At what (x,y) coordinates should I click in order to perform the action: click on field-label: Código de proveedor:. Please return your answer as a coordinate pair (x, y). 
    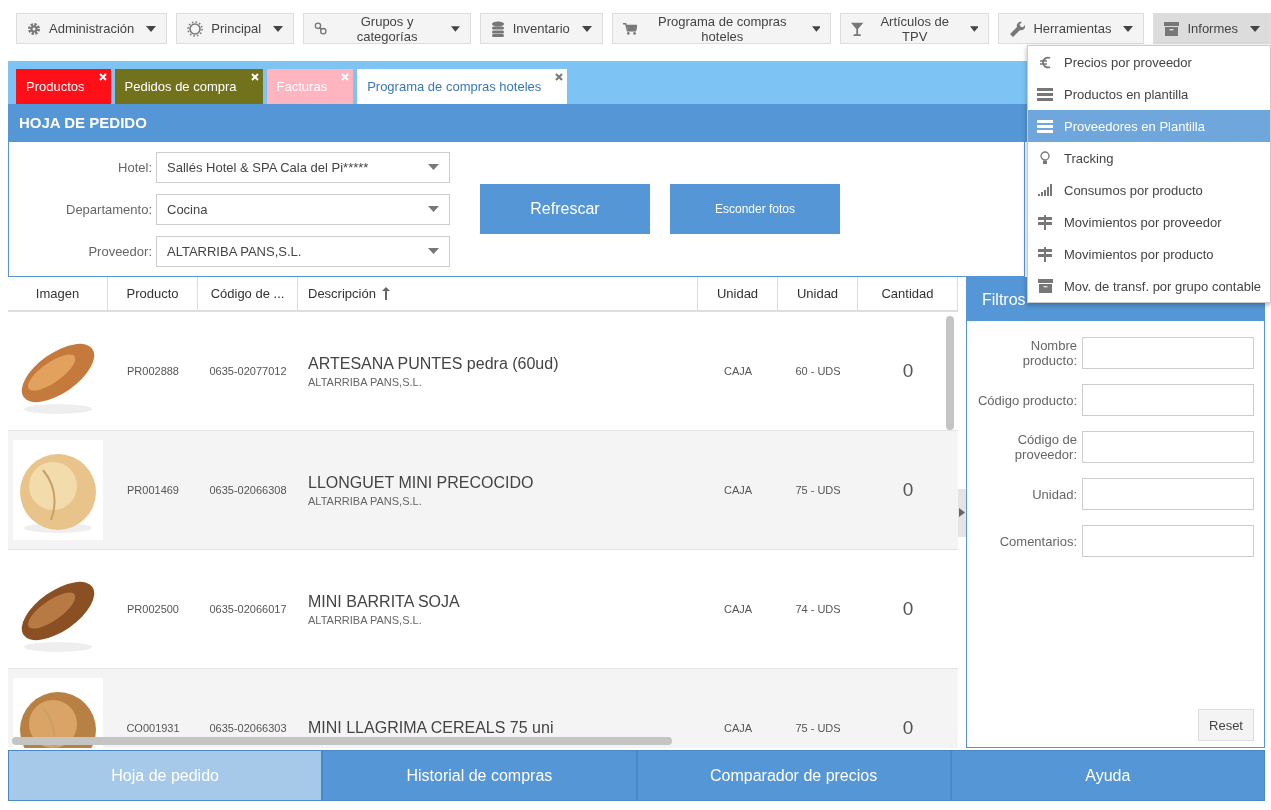
    Looking at the image, I should click on (1045, 447).